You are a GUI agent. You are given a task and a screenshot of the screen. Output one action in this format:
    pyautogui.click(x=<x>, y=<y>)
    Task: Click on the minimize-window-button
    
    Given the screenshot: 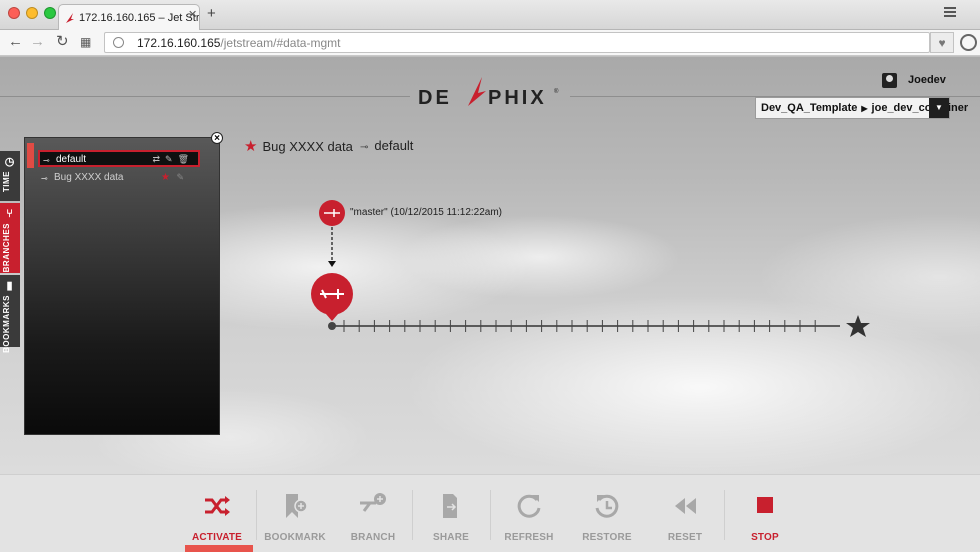 What is the action you would take?
    pyautogui.click(x=32, y=13)
    